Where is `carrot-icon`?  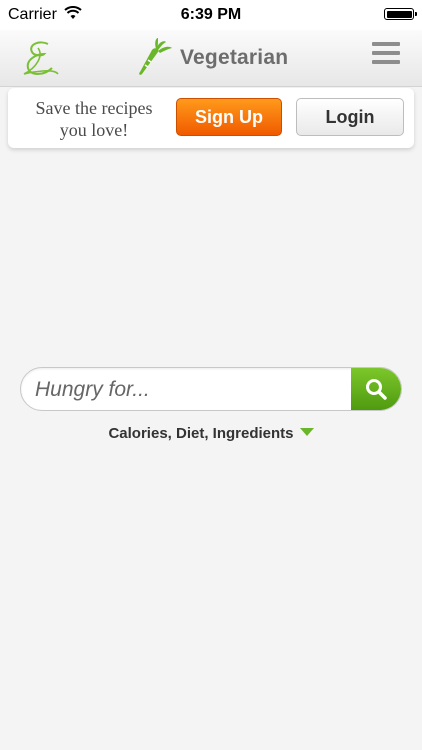 carrot-icon is located at coordinates (155, 56).